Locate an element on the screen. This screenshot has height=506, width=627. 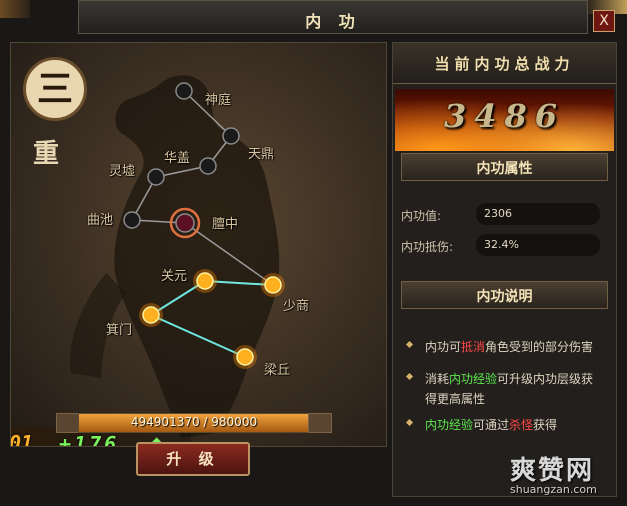
description-title: 内功说明 is located at coordinates (504, 297).